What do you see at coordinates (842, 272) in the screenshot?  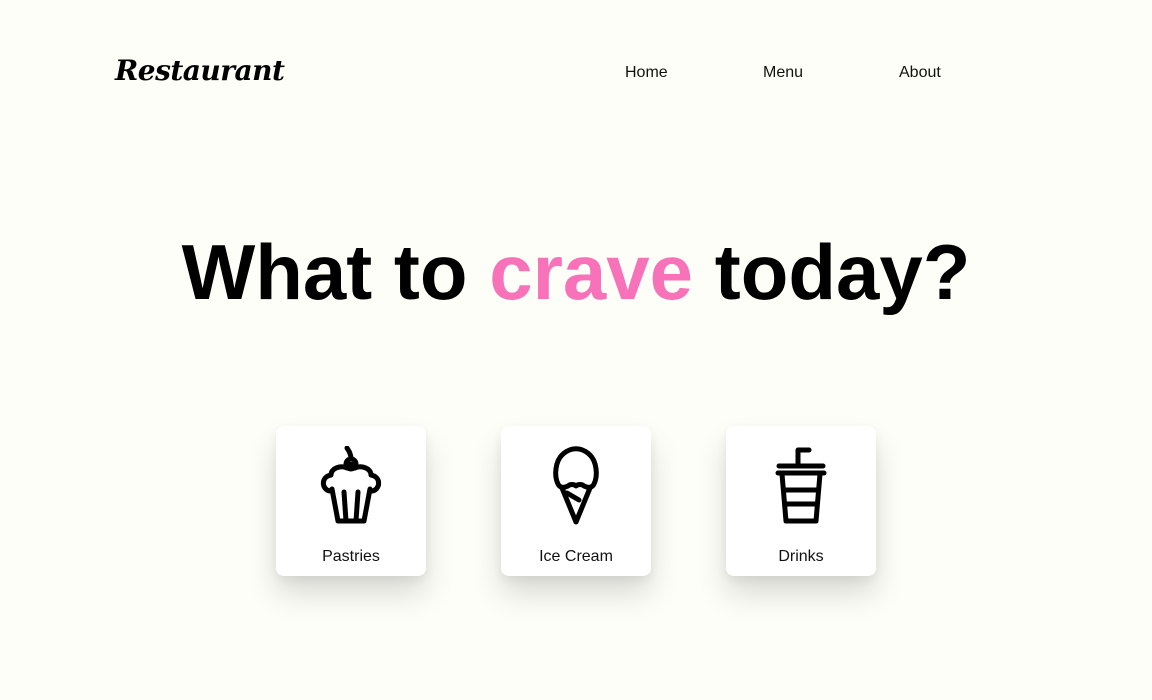 I see `hero-heading-after: today?` at bounding box center [842, 272].